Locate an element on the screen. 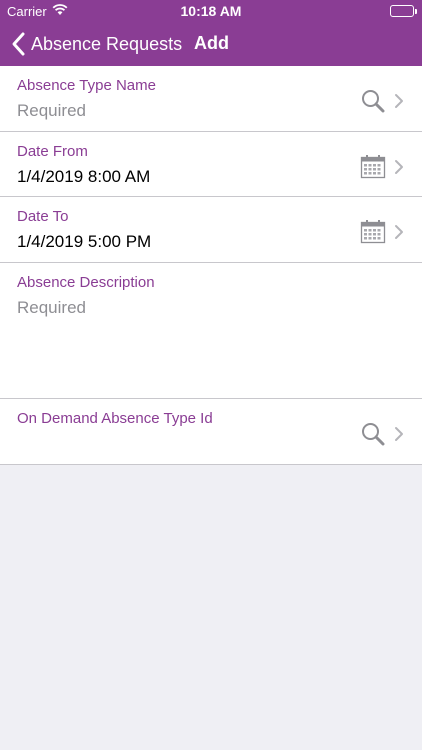 The image size is (422, 750). clock-label: 10:18 AM is located at coordinates (211, 11).